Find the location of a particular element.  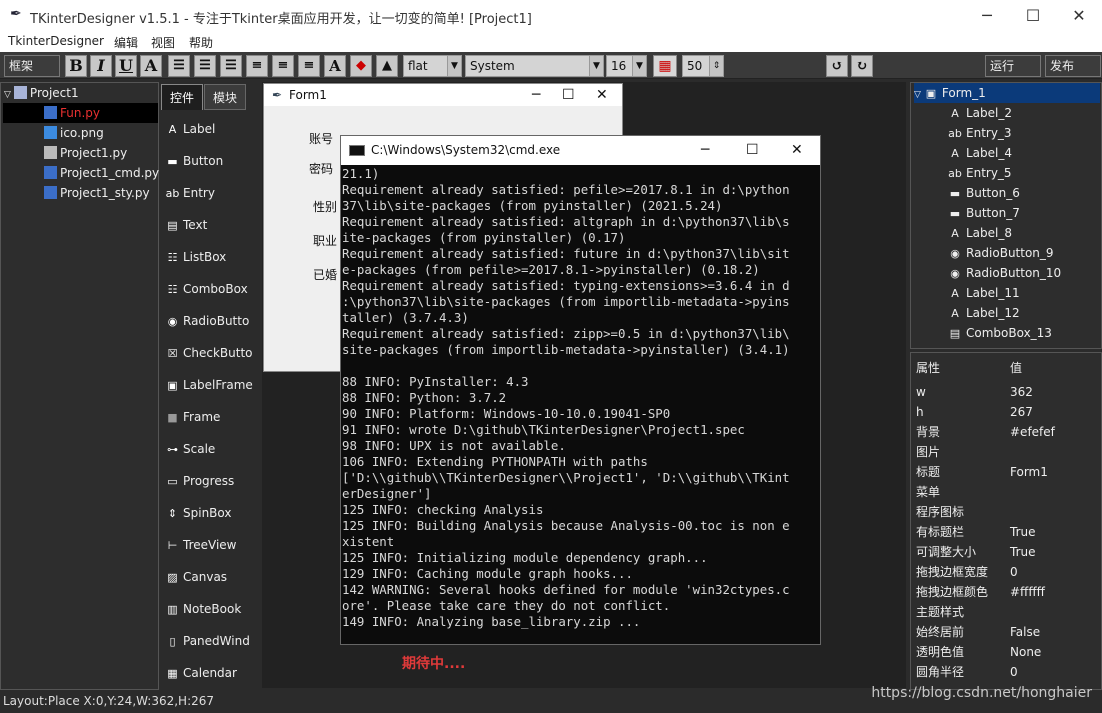

tree-item: ▬ Button_6 is located at coordinates (984, 193).